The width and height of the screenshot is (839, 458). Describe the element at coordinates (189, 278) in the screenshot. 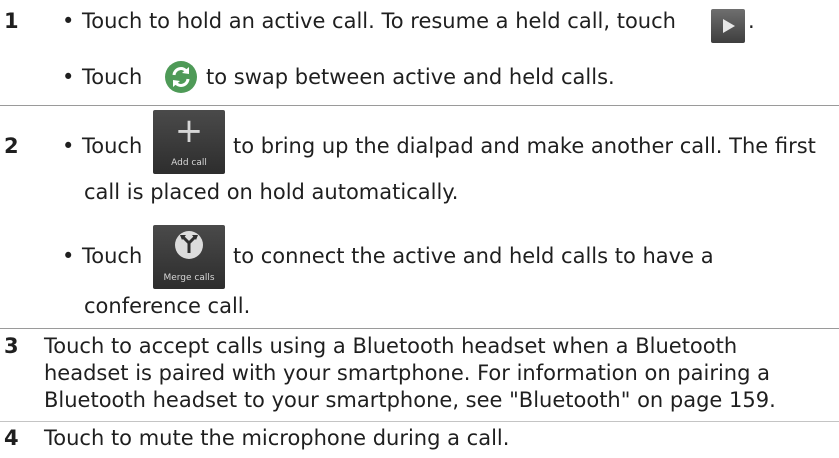

I see `merge-calls-caption: Merge calls` at that location.